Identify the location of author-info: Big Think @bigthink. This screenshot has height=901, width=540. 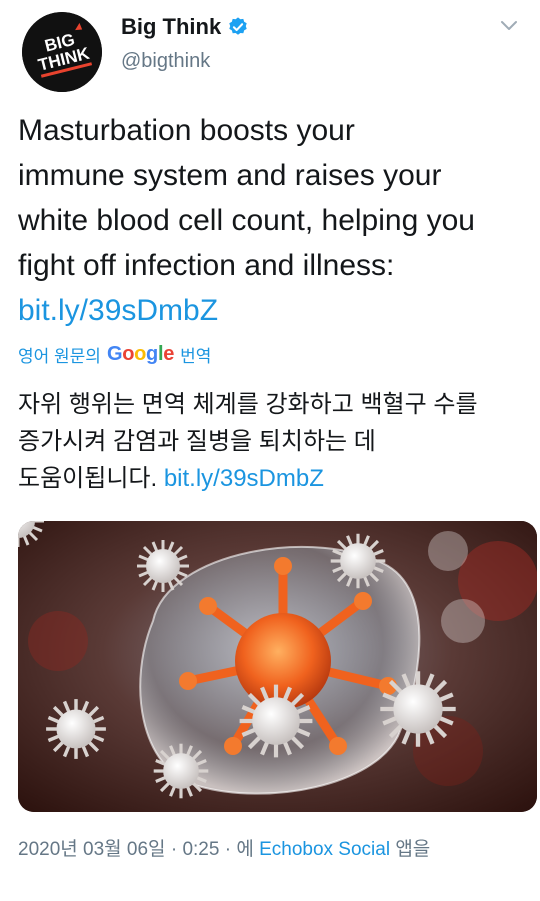
(185, 41).